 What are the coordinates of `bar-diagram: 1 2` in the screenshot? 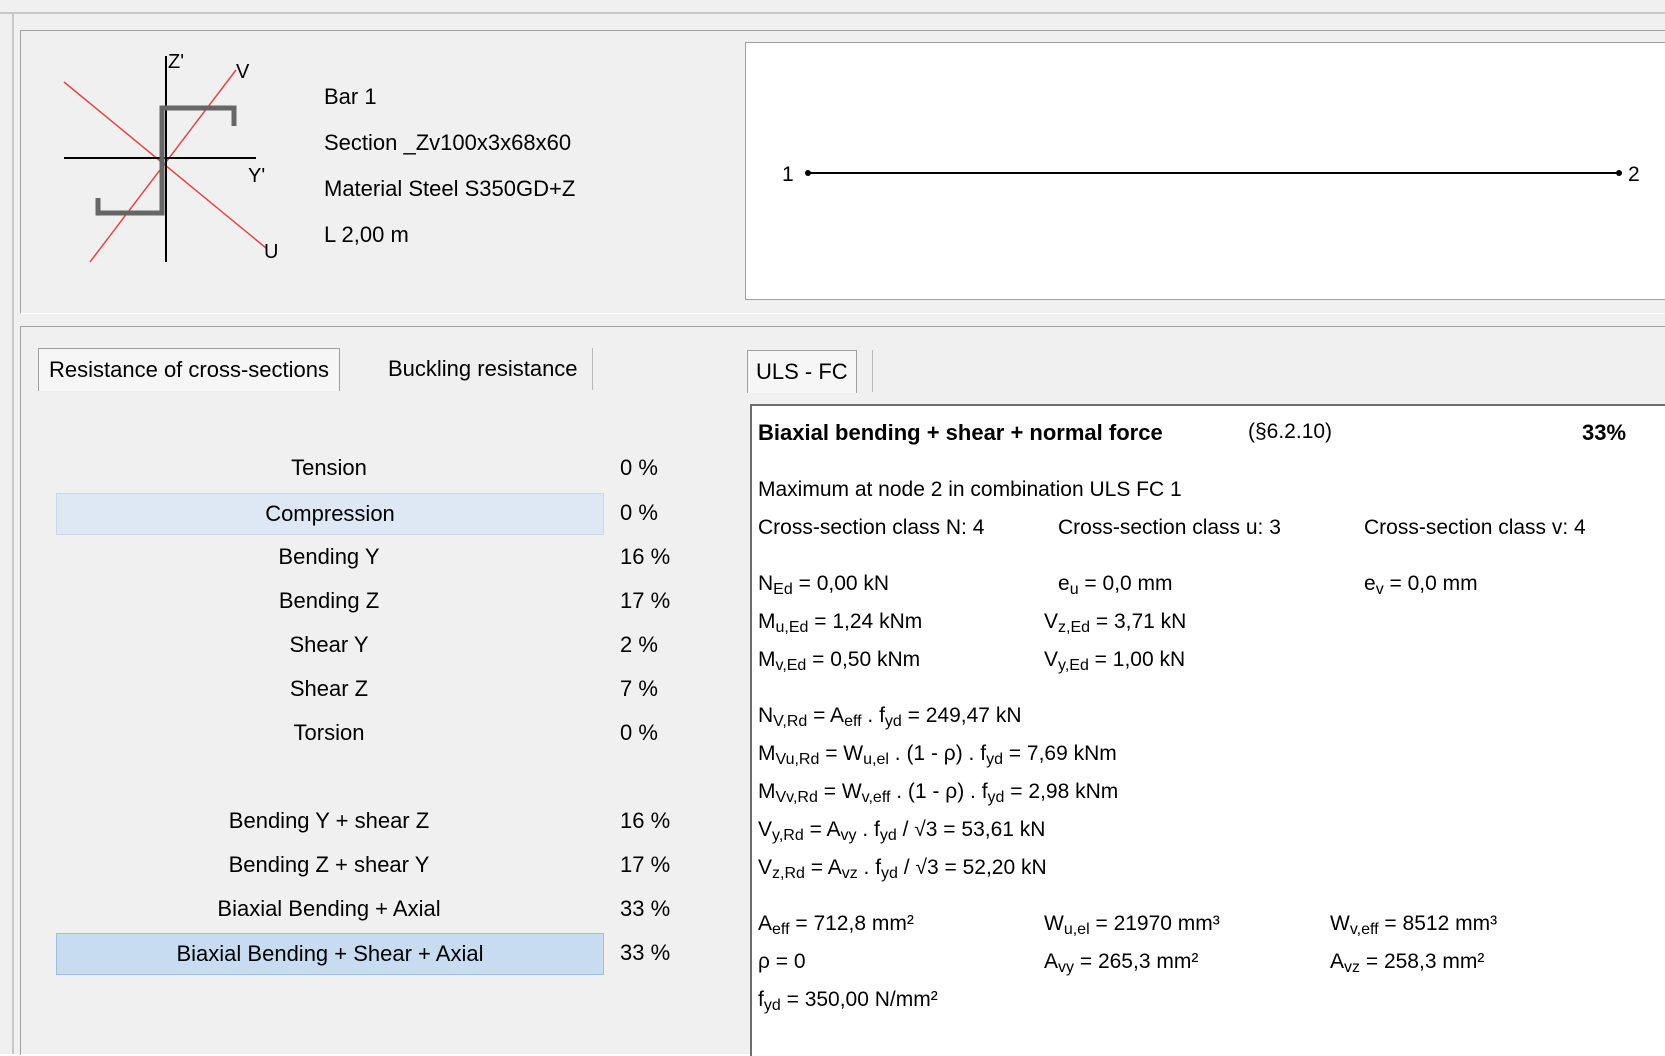 It's located at (1211, 174).